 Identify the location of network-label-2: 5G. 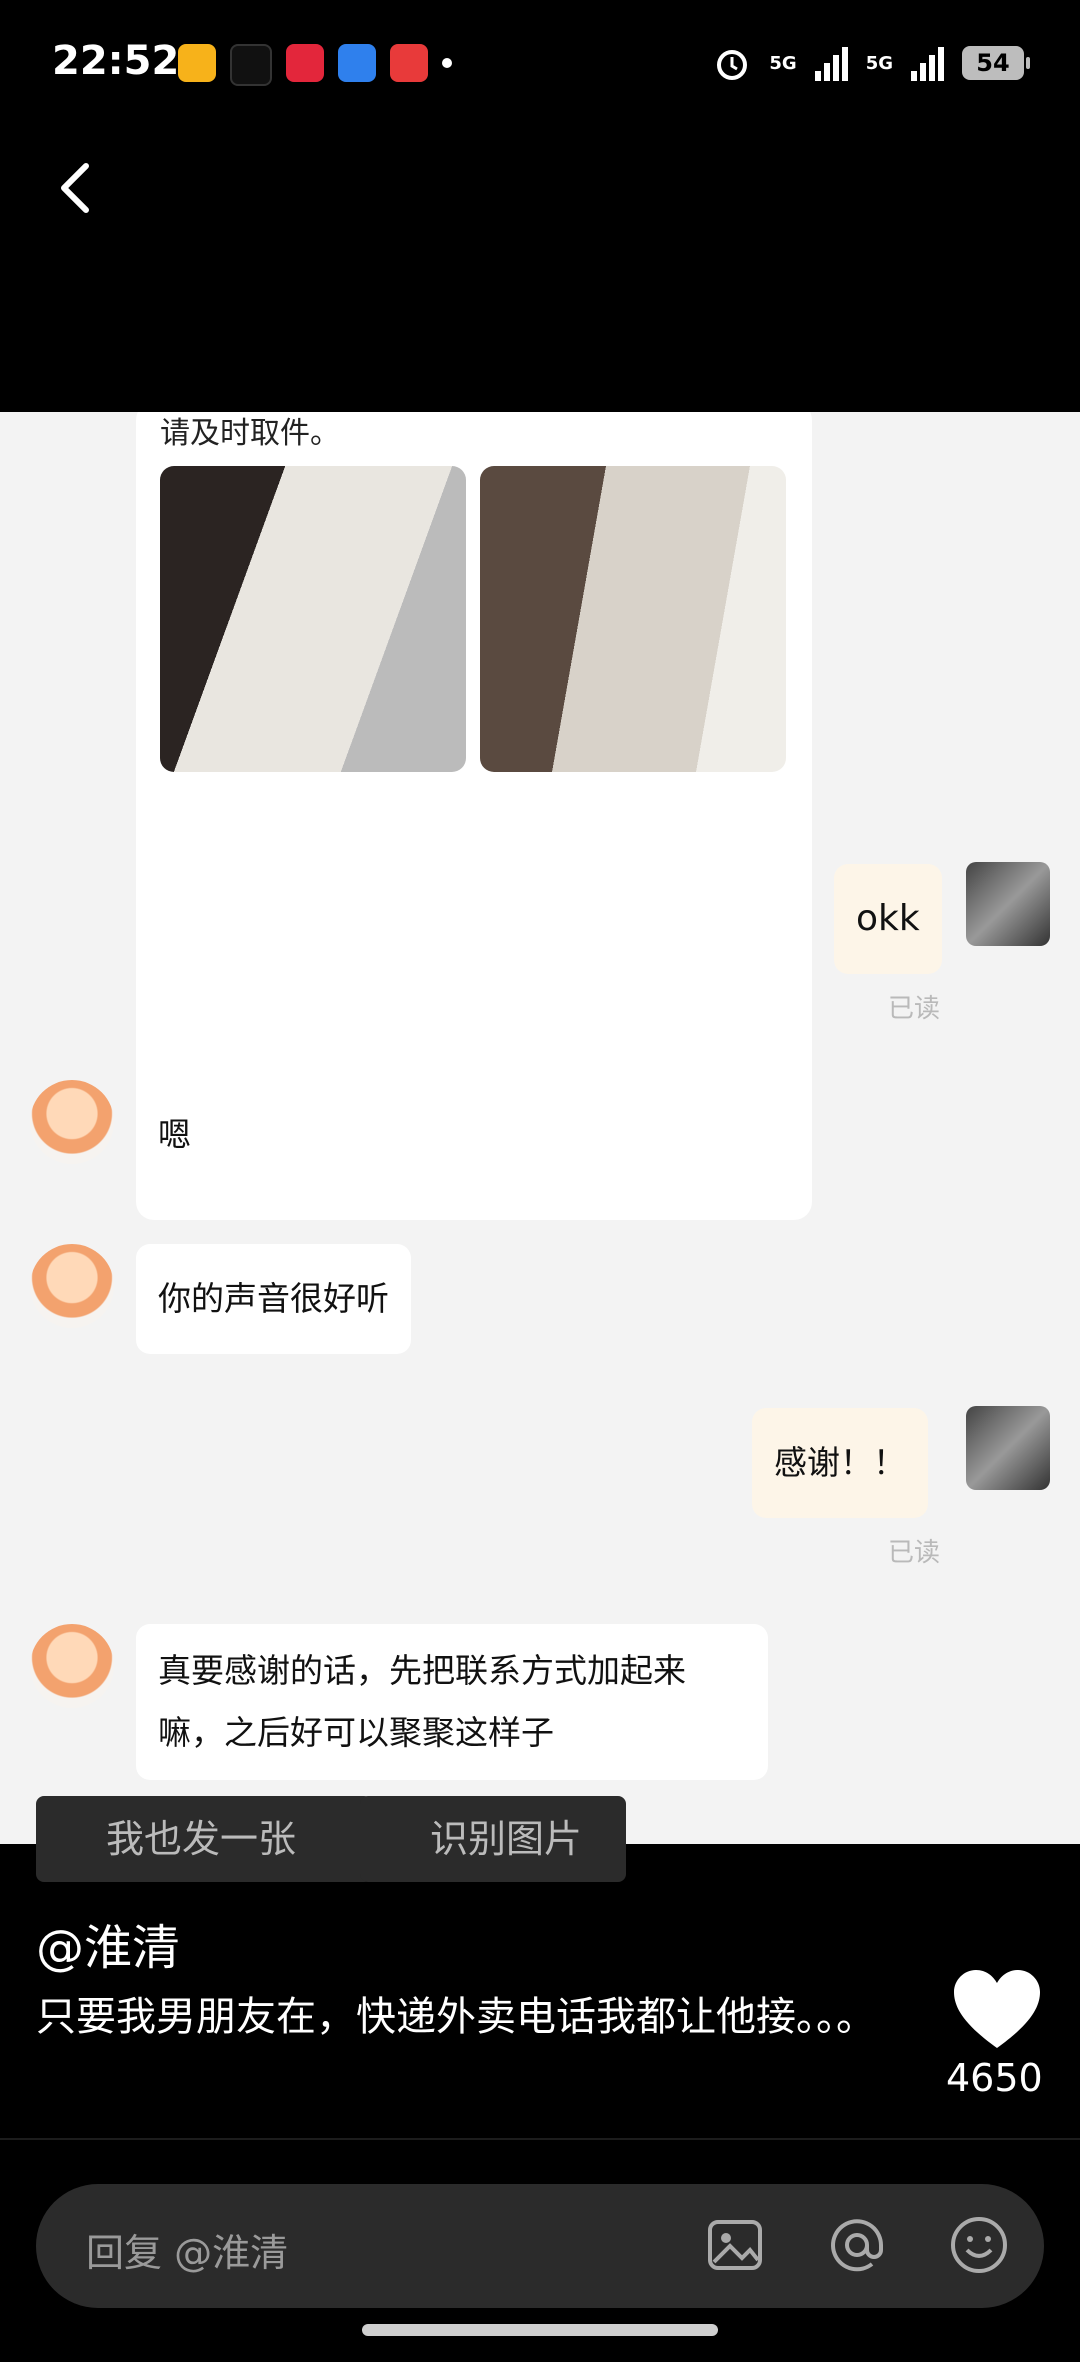
(879, 63).